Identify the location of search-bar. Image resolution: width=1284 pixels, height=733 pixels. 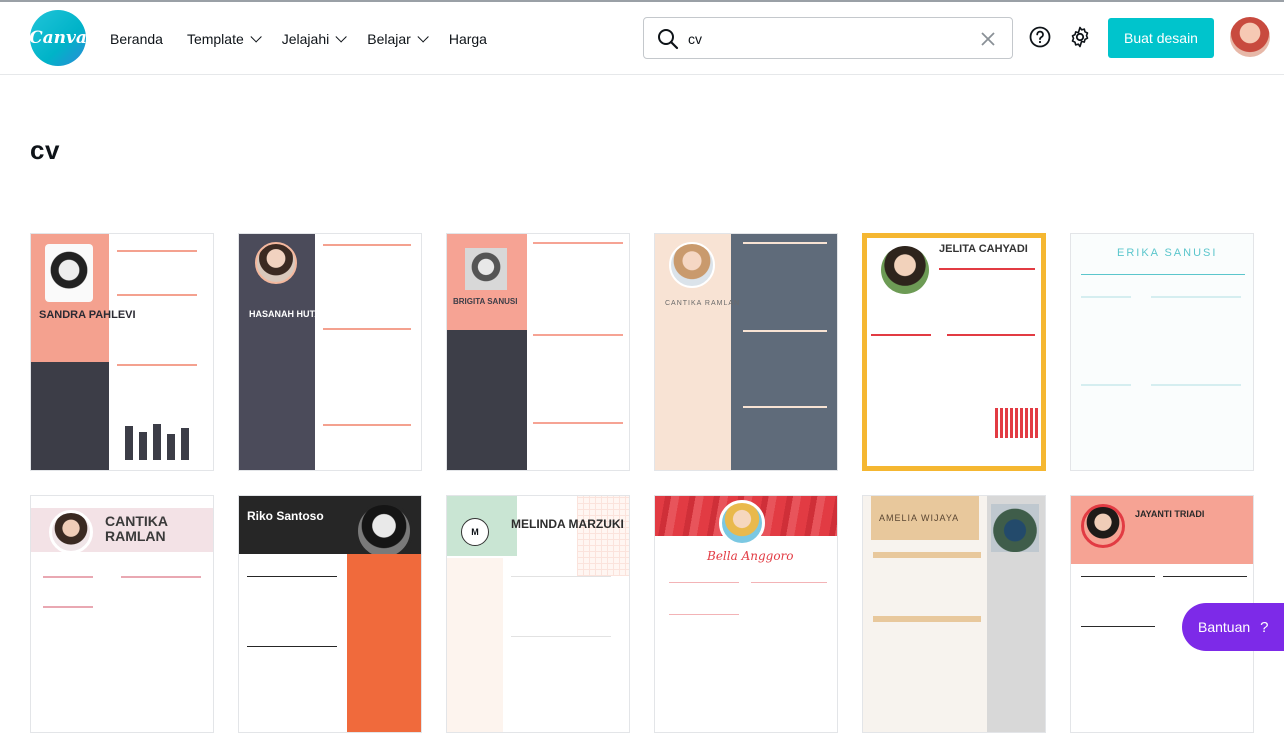
(828, 38).